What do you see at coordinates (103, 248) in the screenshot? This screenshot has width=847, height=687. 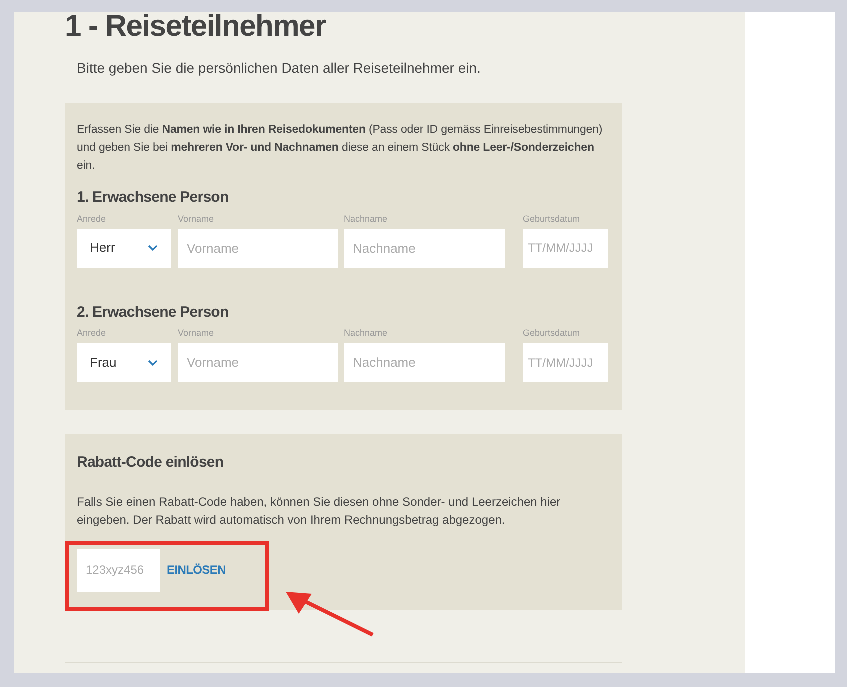 I see `dropdown-value: Herr` at bounding box center [103, 248].